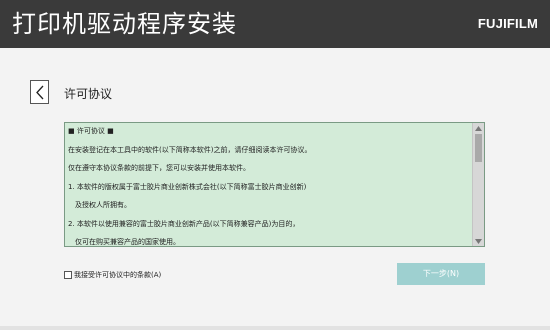  I want to click on accept-terms-label: 我接受许可协议中的条款(A), so click(117, 275).